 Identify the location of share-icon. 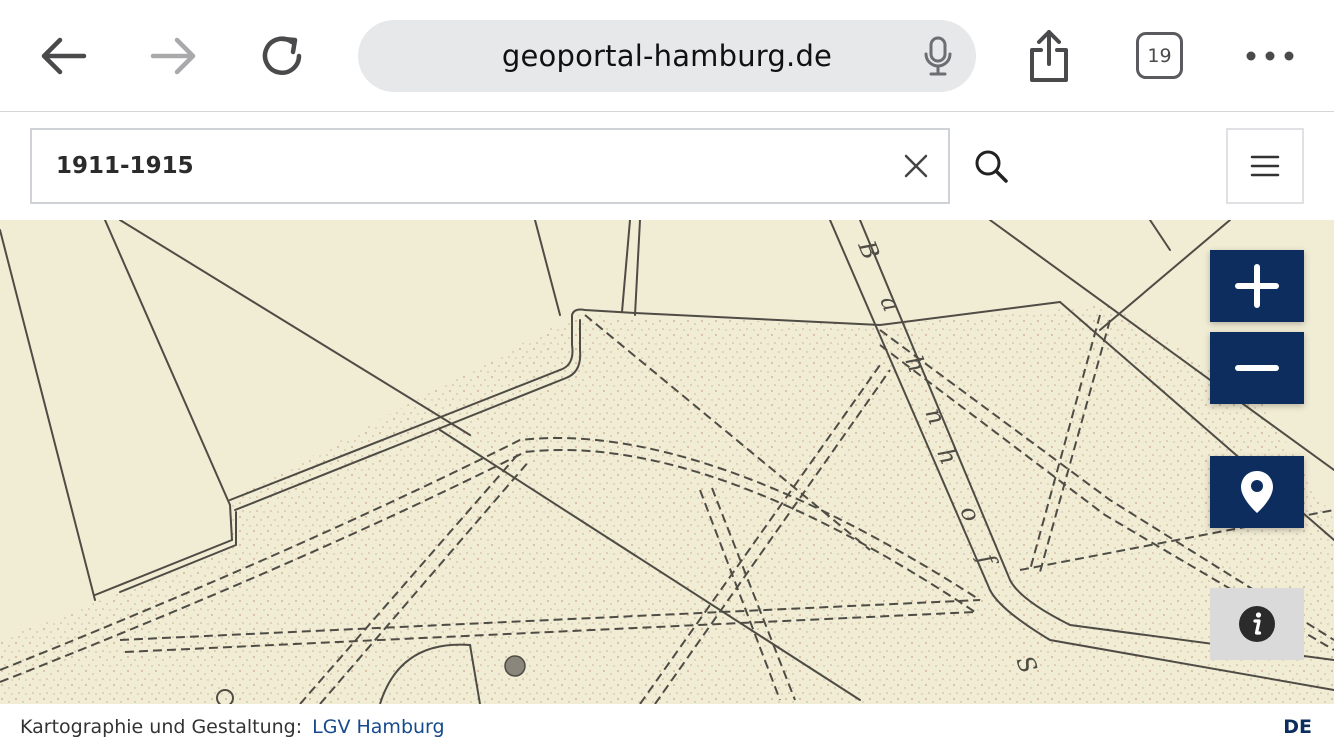
(1049, 56).